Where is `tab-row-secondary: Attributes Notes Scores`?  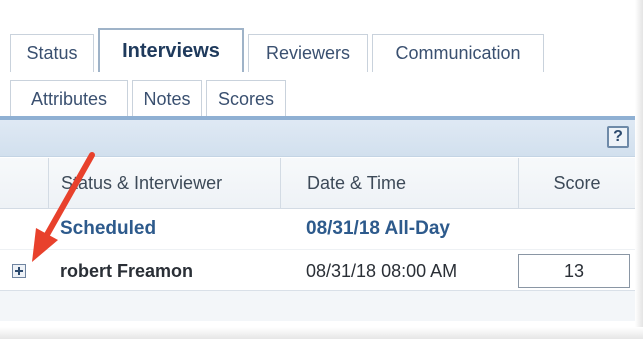 tab-row-secondary: Attributes Notes Scores is located at coordinates (150, 99).